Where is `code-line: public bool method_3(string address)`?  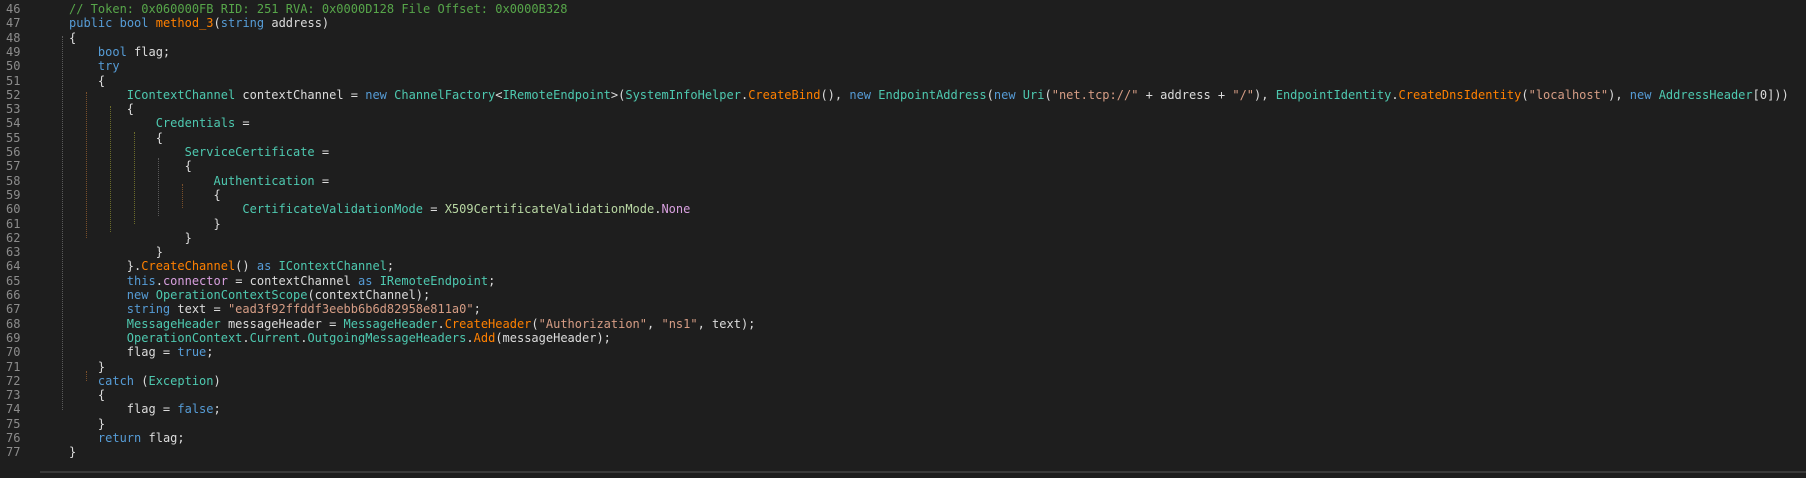
code-line: public bool method_3(string address) is located at coordinates (199, 23).